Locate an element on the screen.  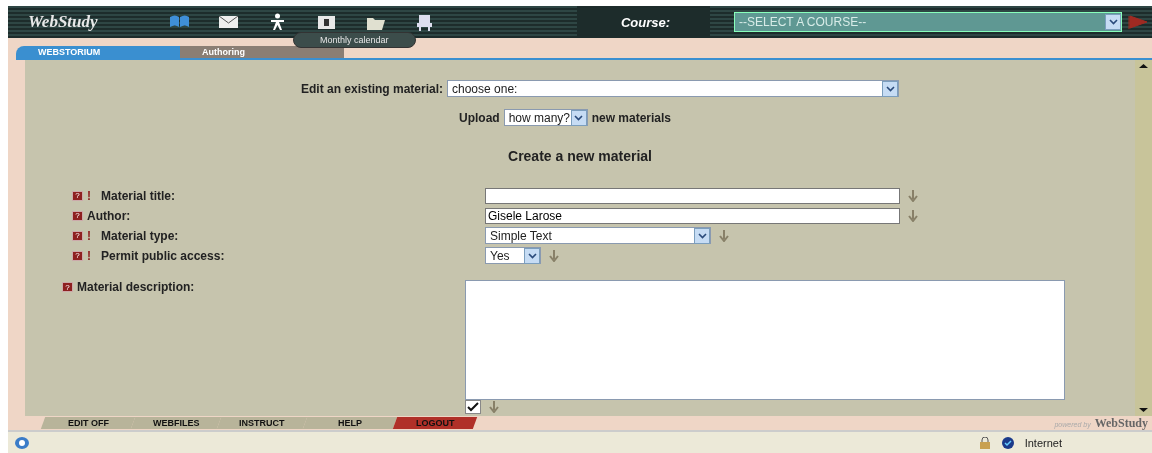
section-heading: Create a new material is located at coordinates (580, 156).